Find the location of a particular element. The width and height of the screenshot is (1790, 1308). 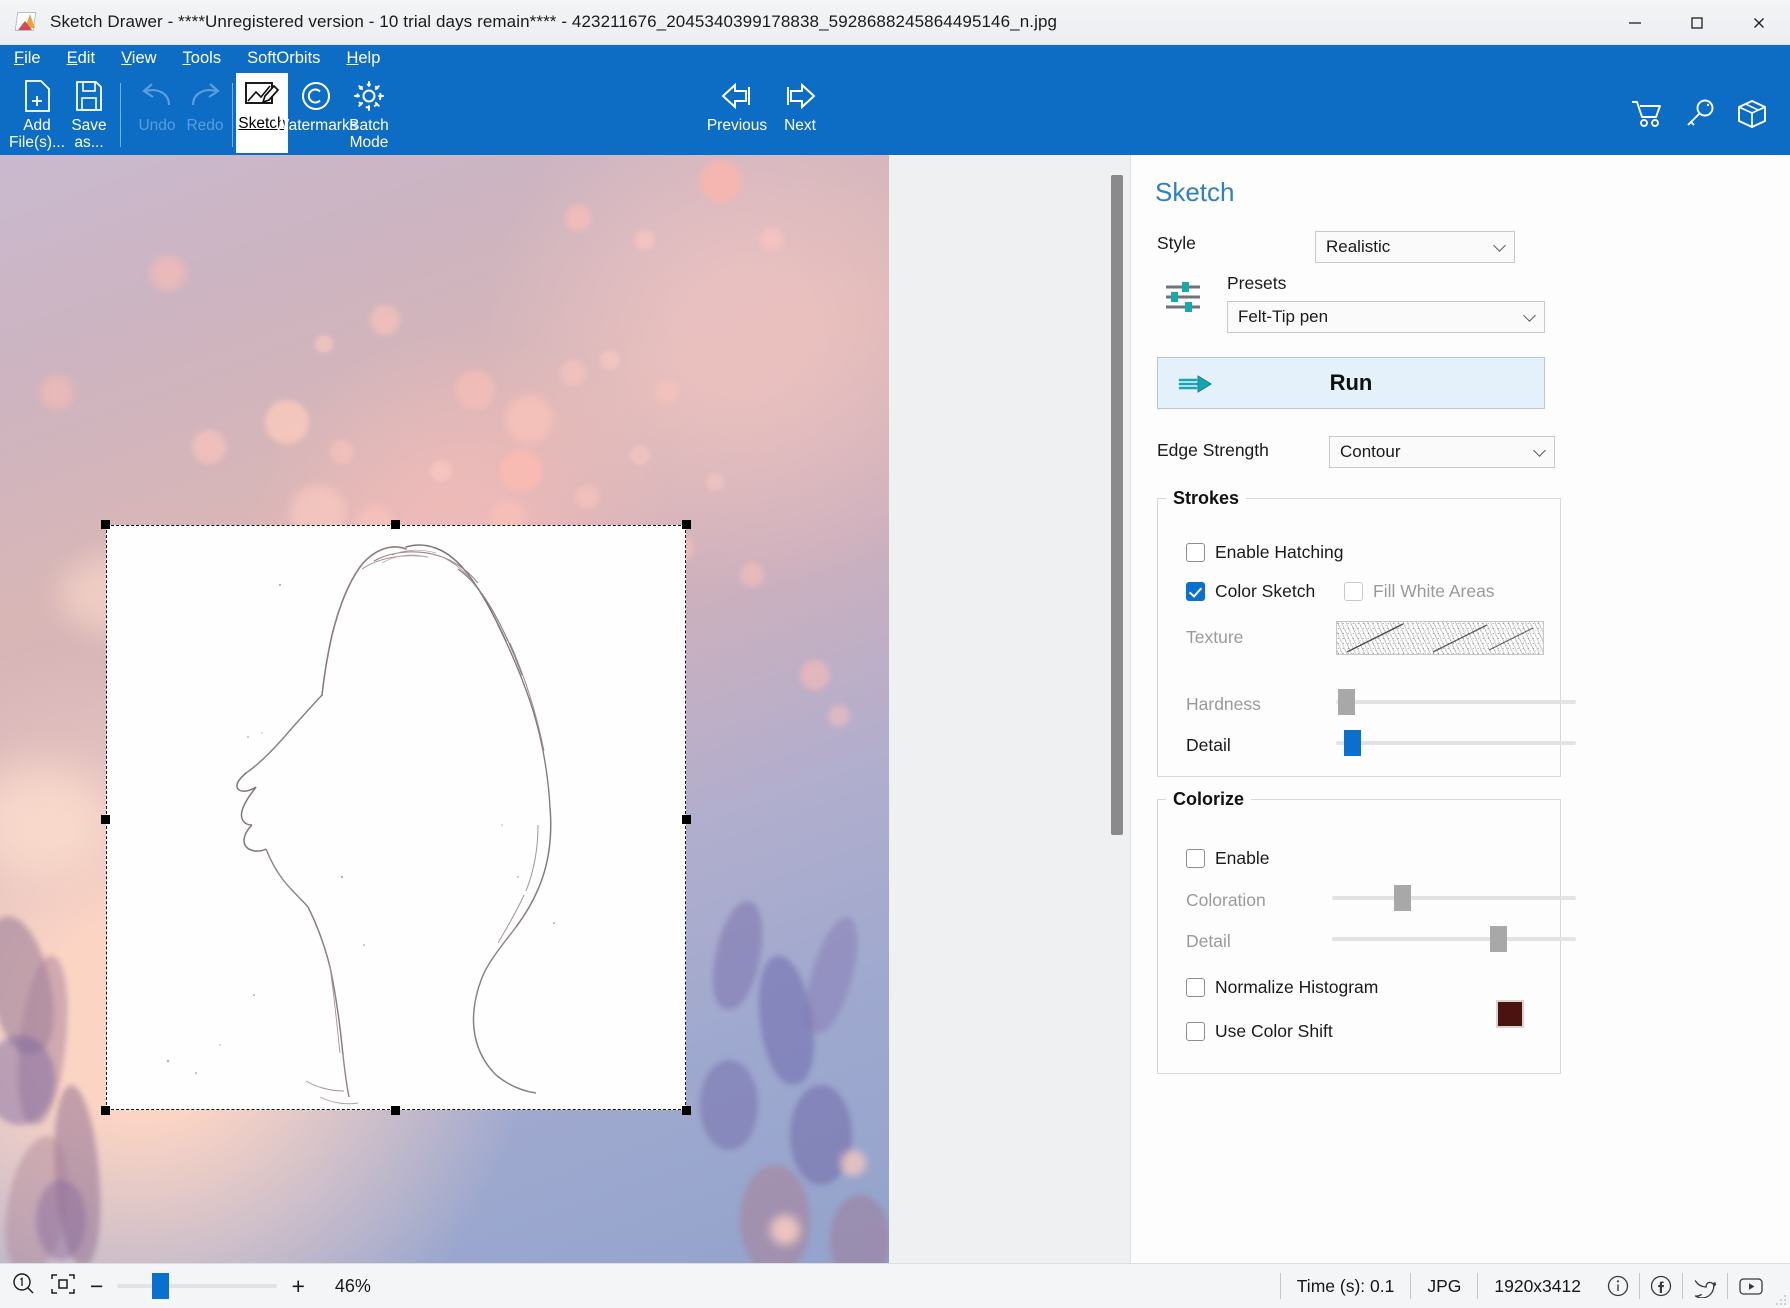

coloration-label: Coloration is located at coordinates (1226, 900).